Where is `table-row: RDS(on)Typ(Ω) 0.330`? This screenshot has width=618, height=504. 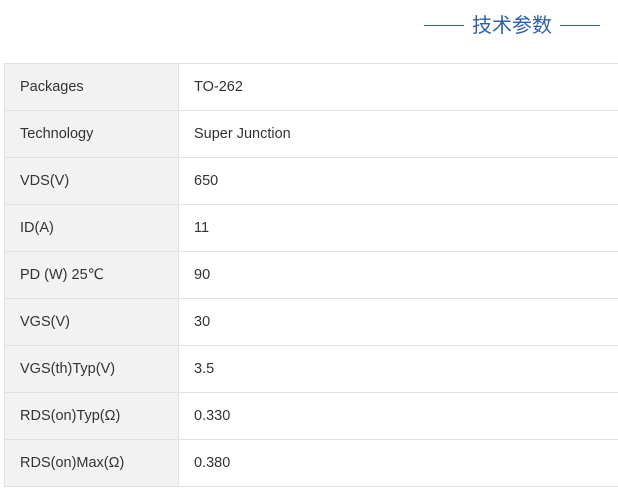 table-row: RDS(on)Typ(Ω) 0.330 is located at coordinates (311, 416).